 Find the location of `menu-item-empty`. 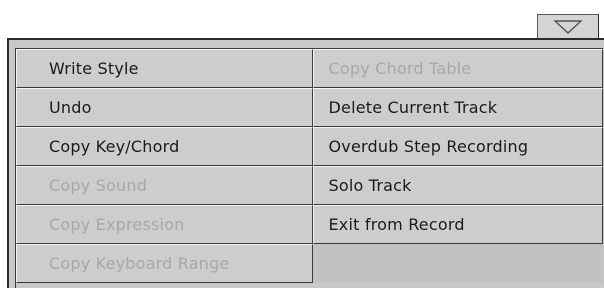

menu-item-empty is located at coordinates (457, 263).